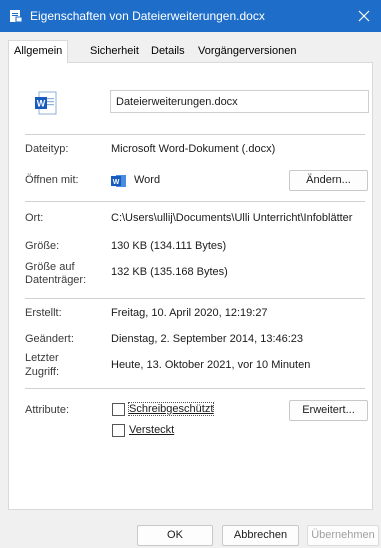 This screenshot has height=548, width=381. I want to click on schreibgeschuetzt-checkbox, so click(118, 409).